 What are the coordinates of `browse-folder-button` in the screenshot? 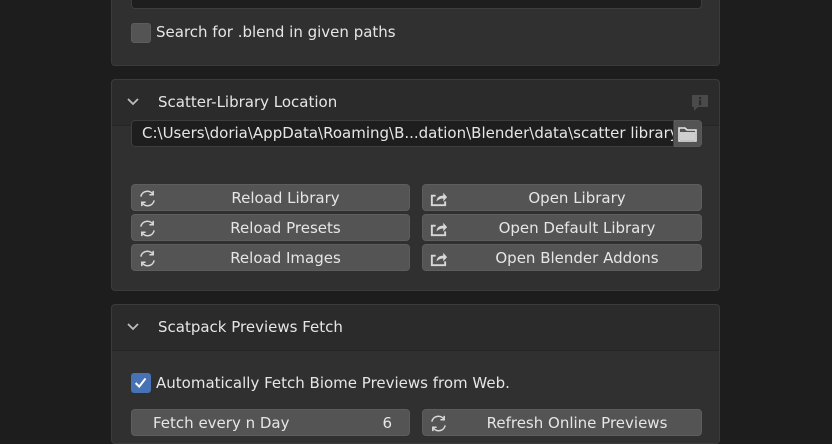 It's located at (688, 133).